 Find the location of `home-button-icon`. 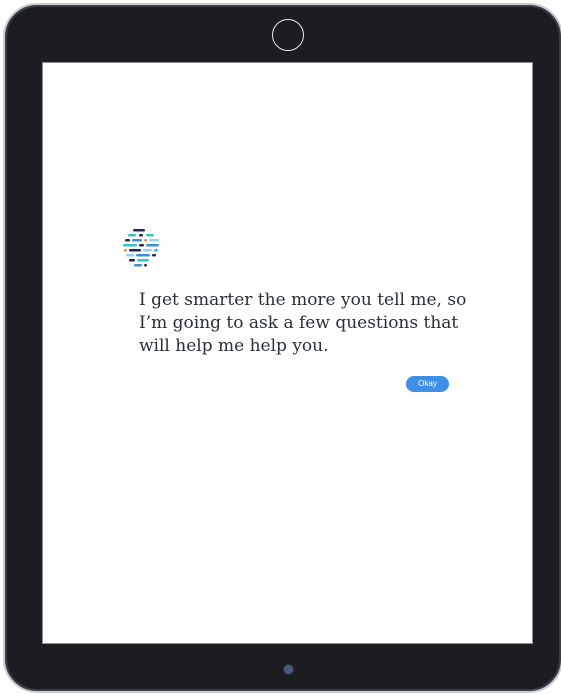

home-button-icon is located at coordinates (288, 669).